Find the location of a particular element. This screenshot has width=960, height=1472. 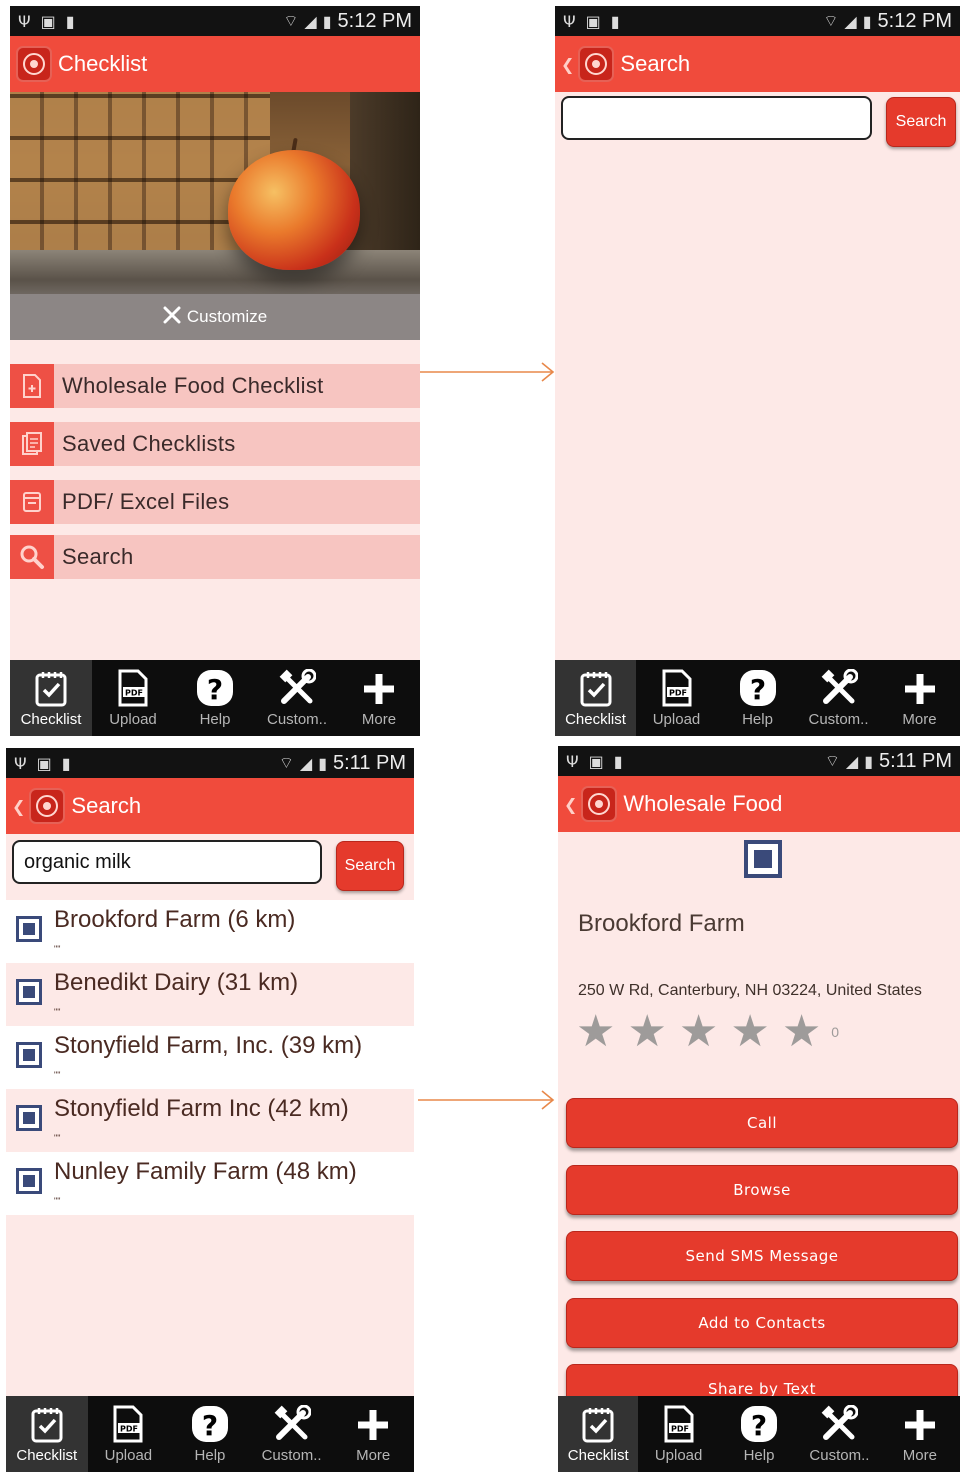

rating-stars: ★ ★ ★ ★ ★ 0 is located at coordinates (707, 1032).